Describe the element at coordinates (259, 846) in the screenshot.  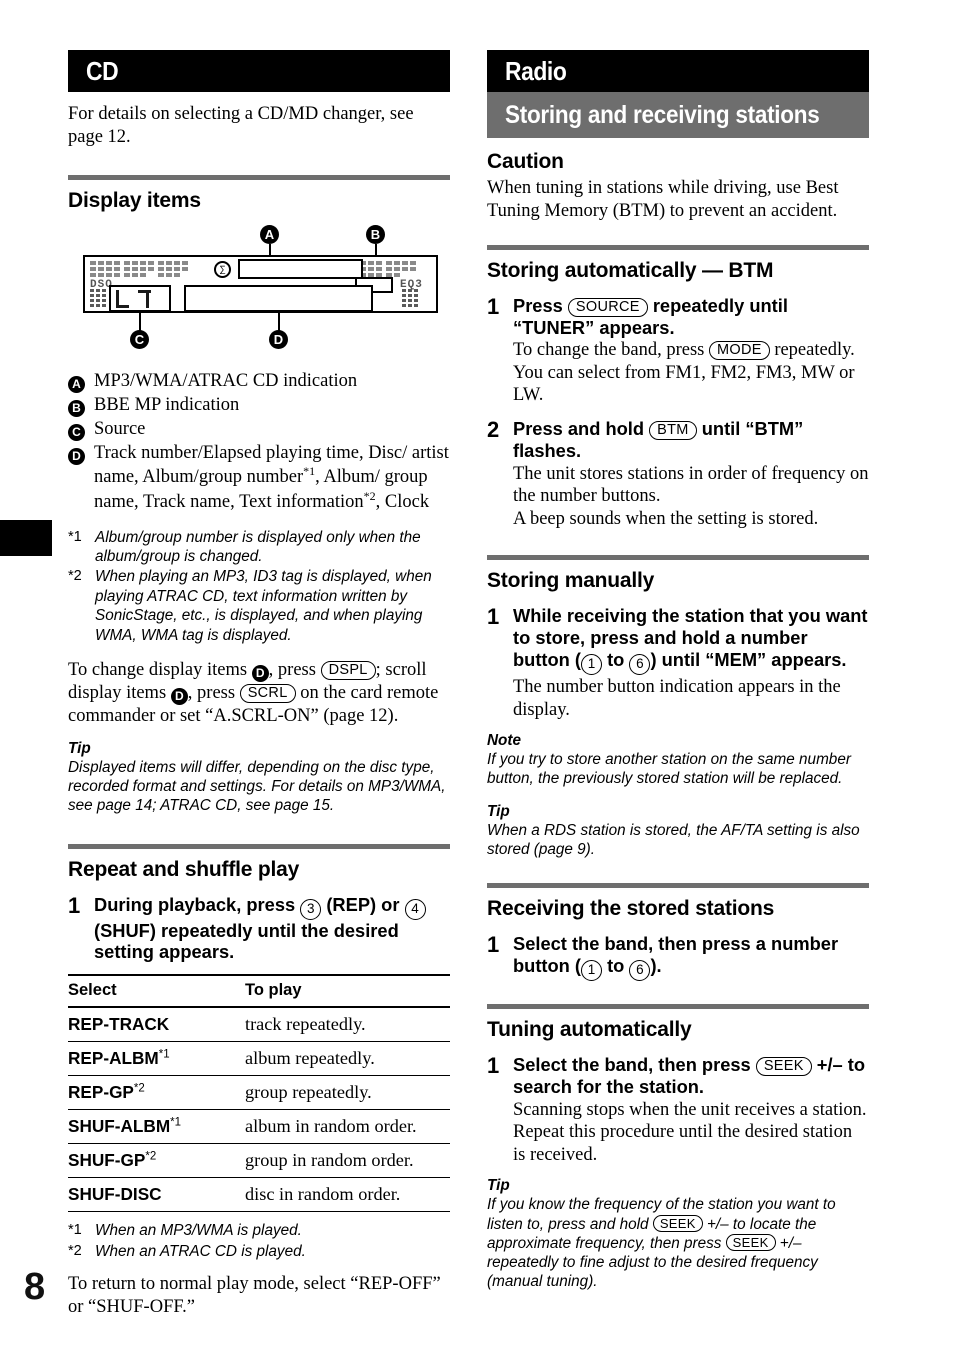
I see `section-rule-repeat-shuffle` at that location.